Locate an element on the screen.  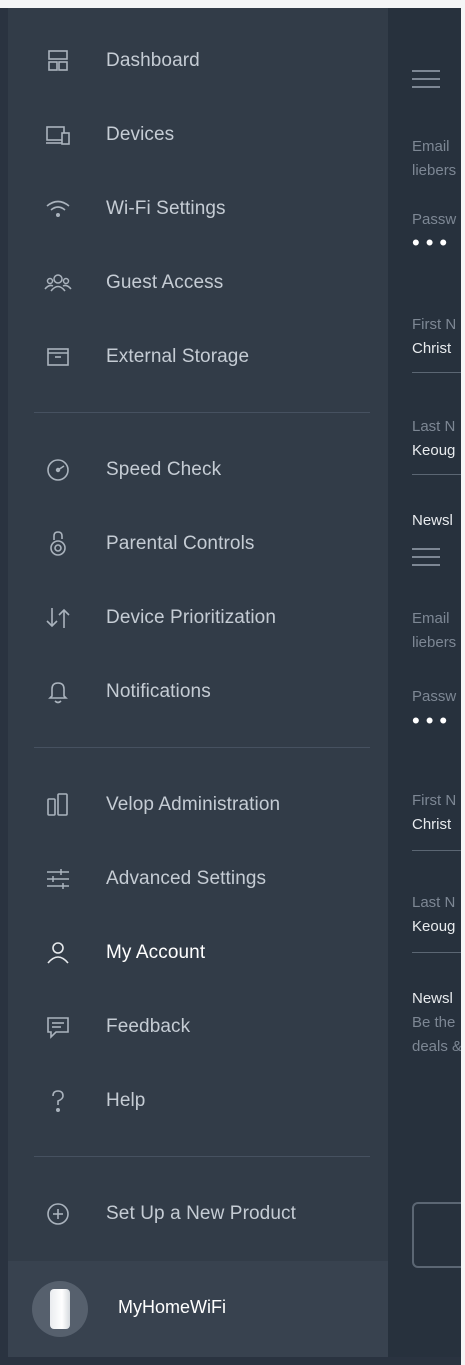
right-edge is located at coordinates (463, 682).